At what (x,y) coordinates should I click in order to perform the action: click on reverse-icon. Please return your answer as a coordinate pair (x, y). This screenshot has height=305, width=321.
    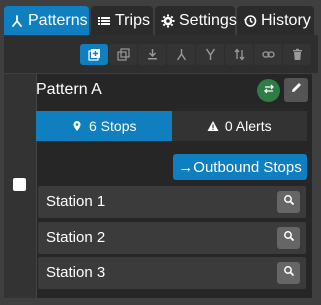
    Looking at the image, I should click on (239, 54).